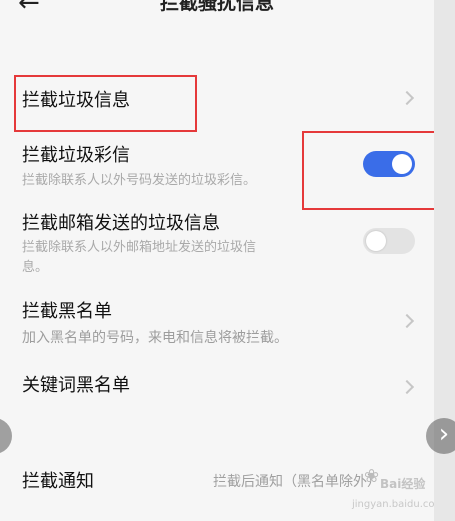  I want to click on row-blacklist: 拦截黑名单 加入黑名单的号码，来电和信息将被拦截。, so click(217, 326).